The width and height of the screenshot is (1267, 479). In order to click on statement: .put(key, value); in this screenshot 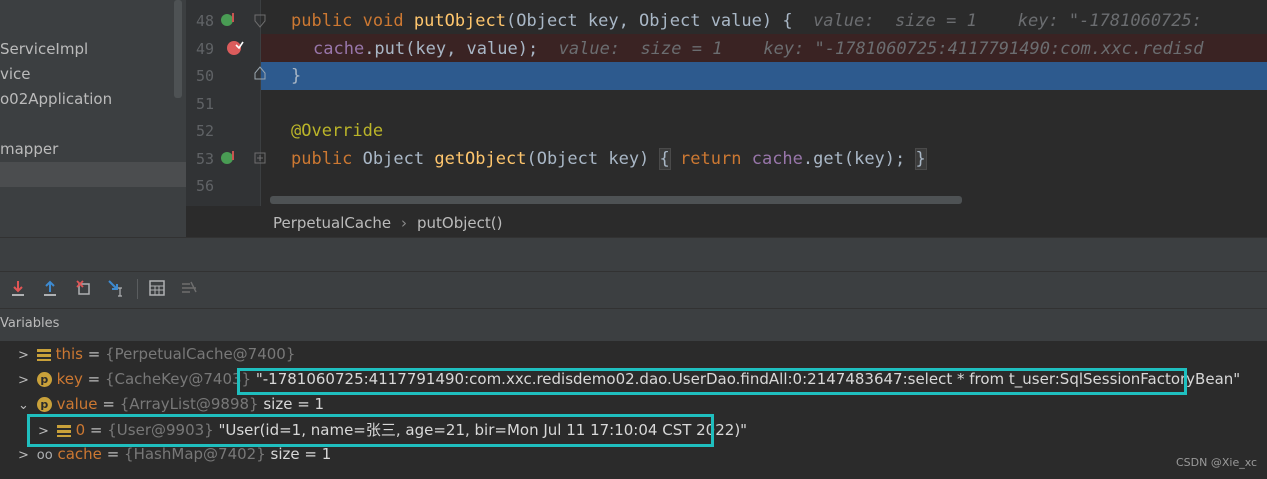, I will do `click(451, 49)`.